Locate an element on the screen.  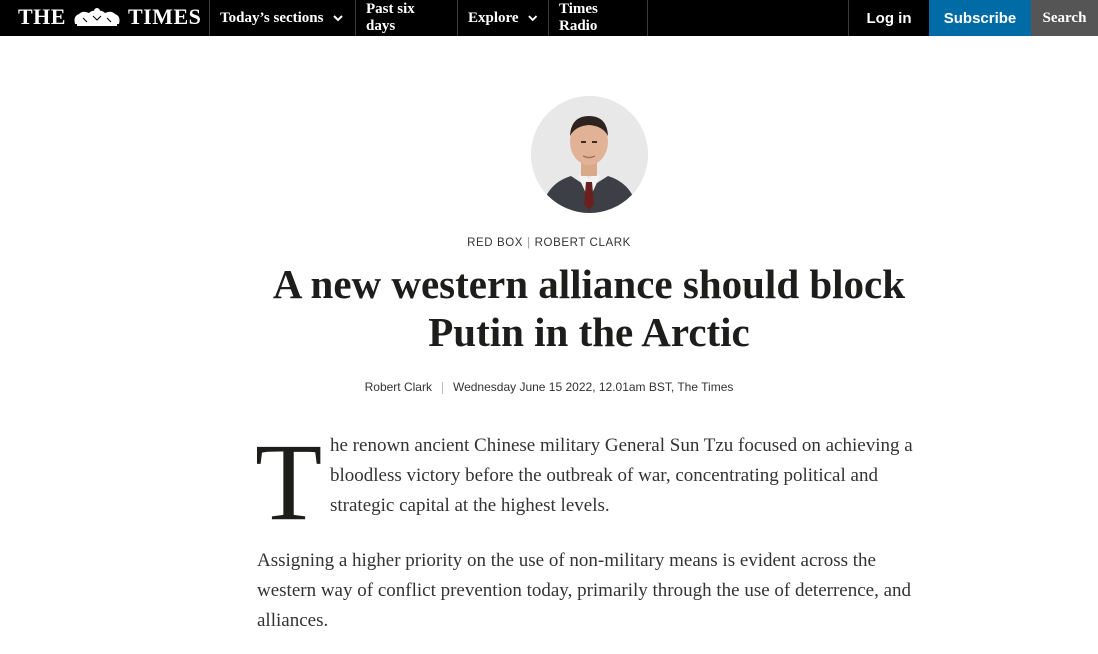
author-avatar is located at coordinates (589, 154).